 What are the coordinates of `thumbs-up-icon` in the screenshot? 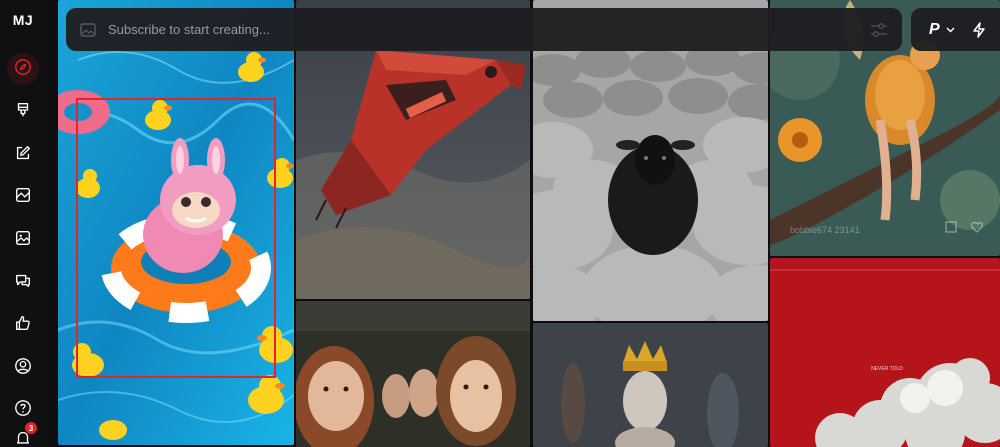 It's located at (23, 325).